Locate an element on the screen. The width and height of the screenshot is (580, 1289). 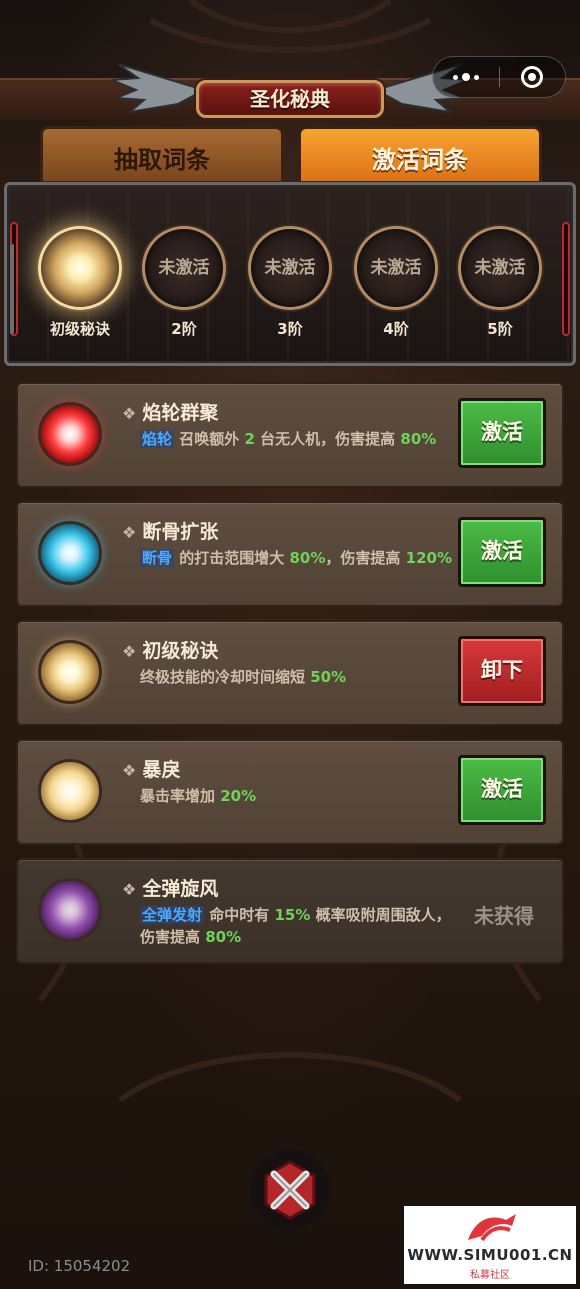
skill-title: ❖ 暴戾 is located at coordinates (151, 770).